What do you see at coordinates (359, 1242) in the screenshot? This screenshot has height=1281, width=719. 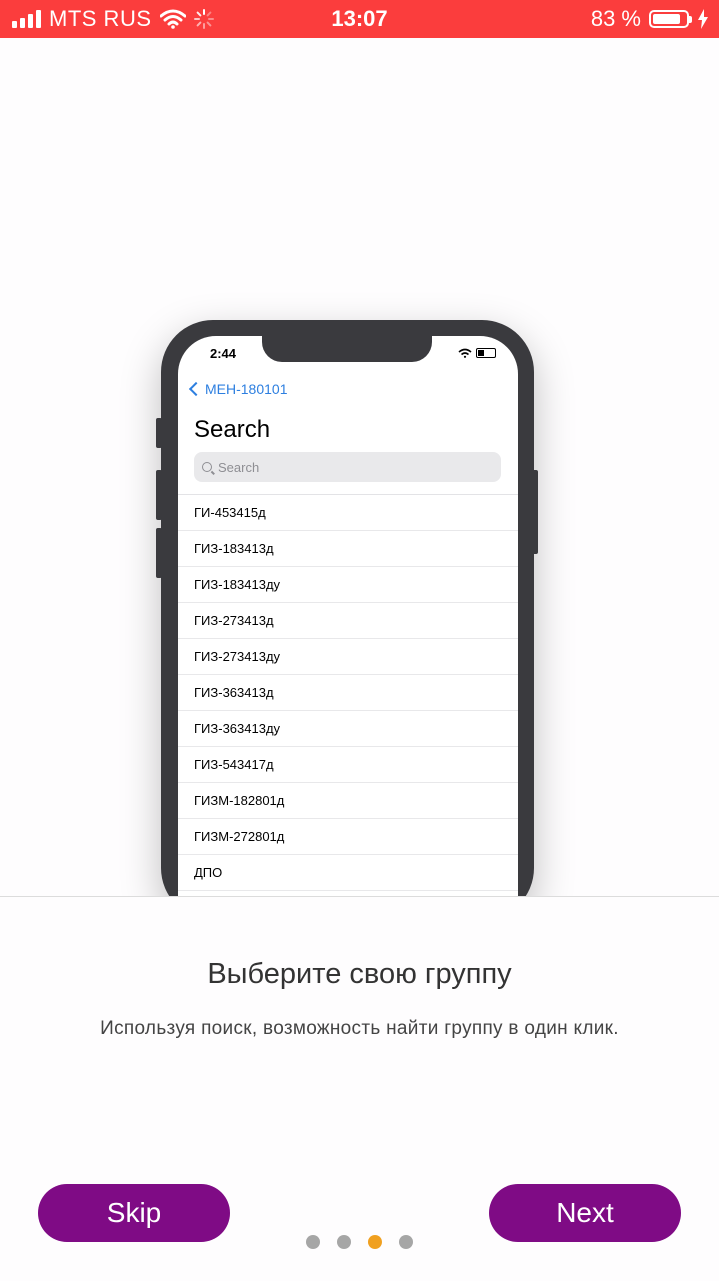 I see `page-indicator` at bounding box center [359, 1242].